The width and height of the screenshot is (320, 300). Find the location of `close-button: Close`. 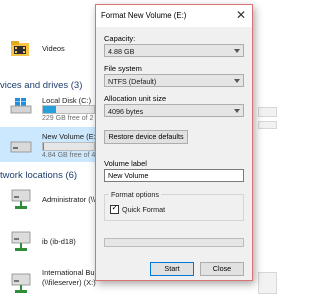

close-button: Close is located at coordinates (222, 269).